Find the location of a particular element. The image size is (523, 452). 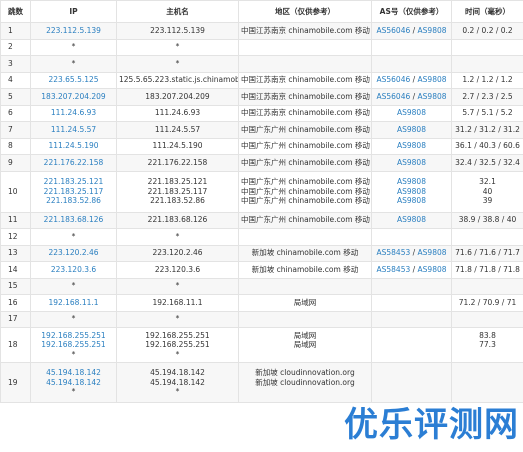

latency-text: 32.1 is located at coordinates (487, 182).